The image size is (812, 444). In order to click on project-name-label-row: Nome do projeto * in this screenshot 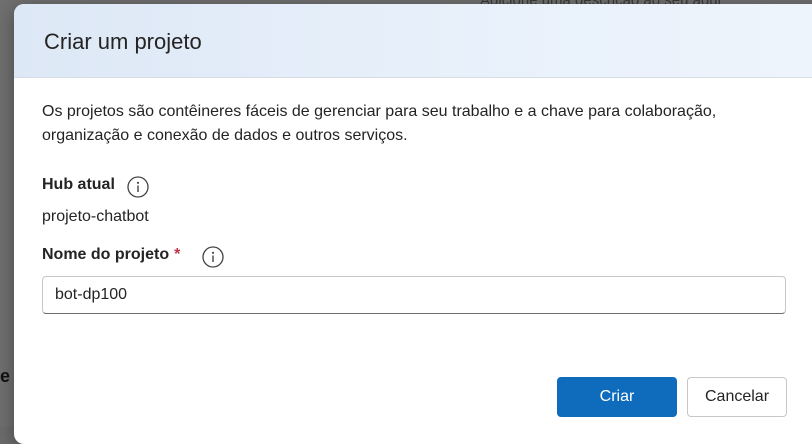, I will do `click(133, 257)`.